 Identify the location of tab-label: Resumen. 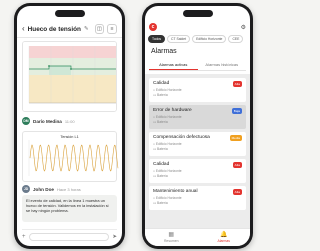
(171, 241).